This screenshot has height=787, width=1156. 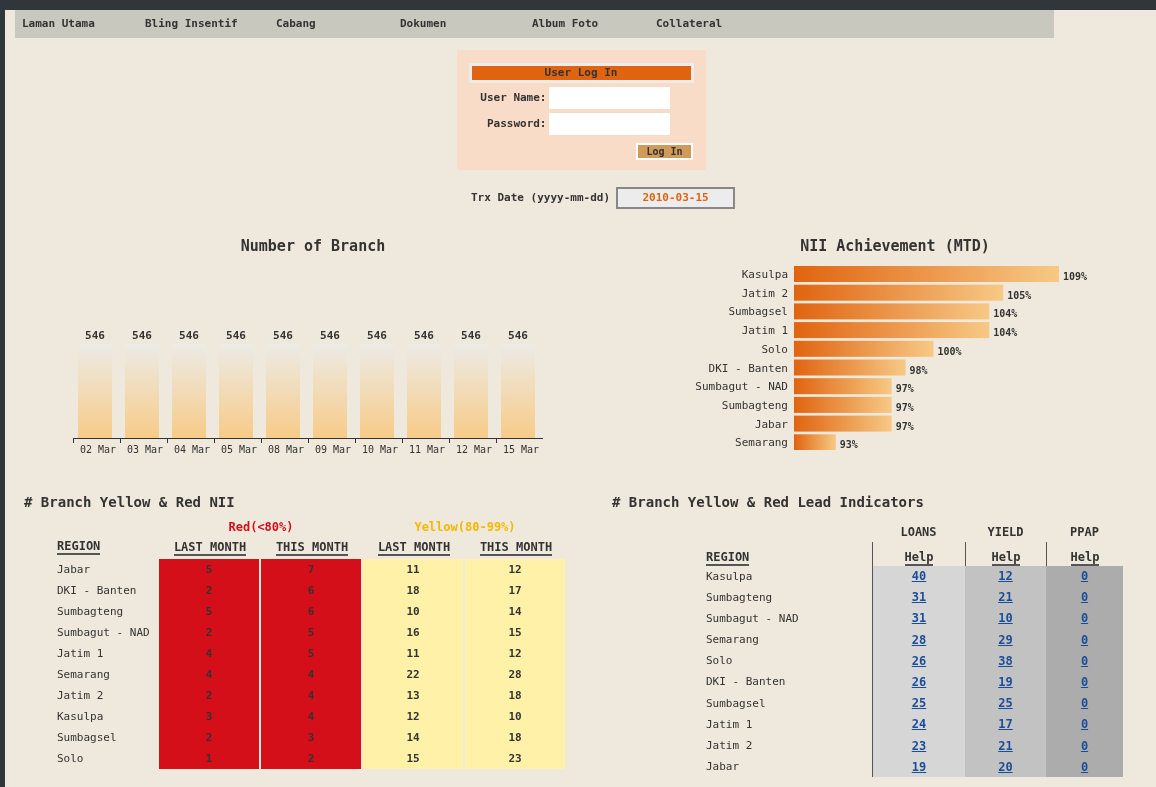 What do you see at coordinates (676, 198) in the screenshot?
I see `date-field: 2010-03-15` at bounding box center [676, 198].